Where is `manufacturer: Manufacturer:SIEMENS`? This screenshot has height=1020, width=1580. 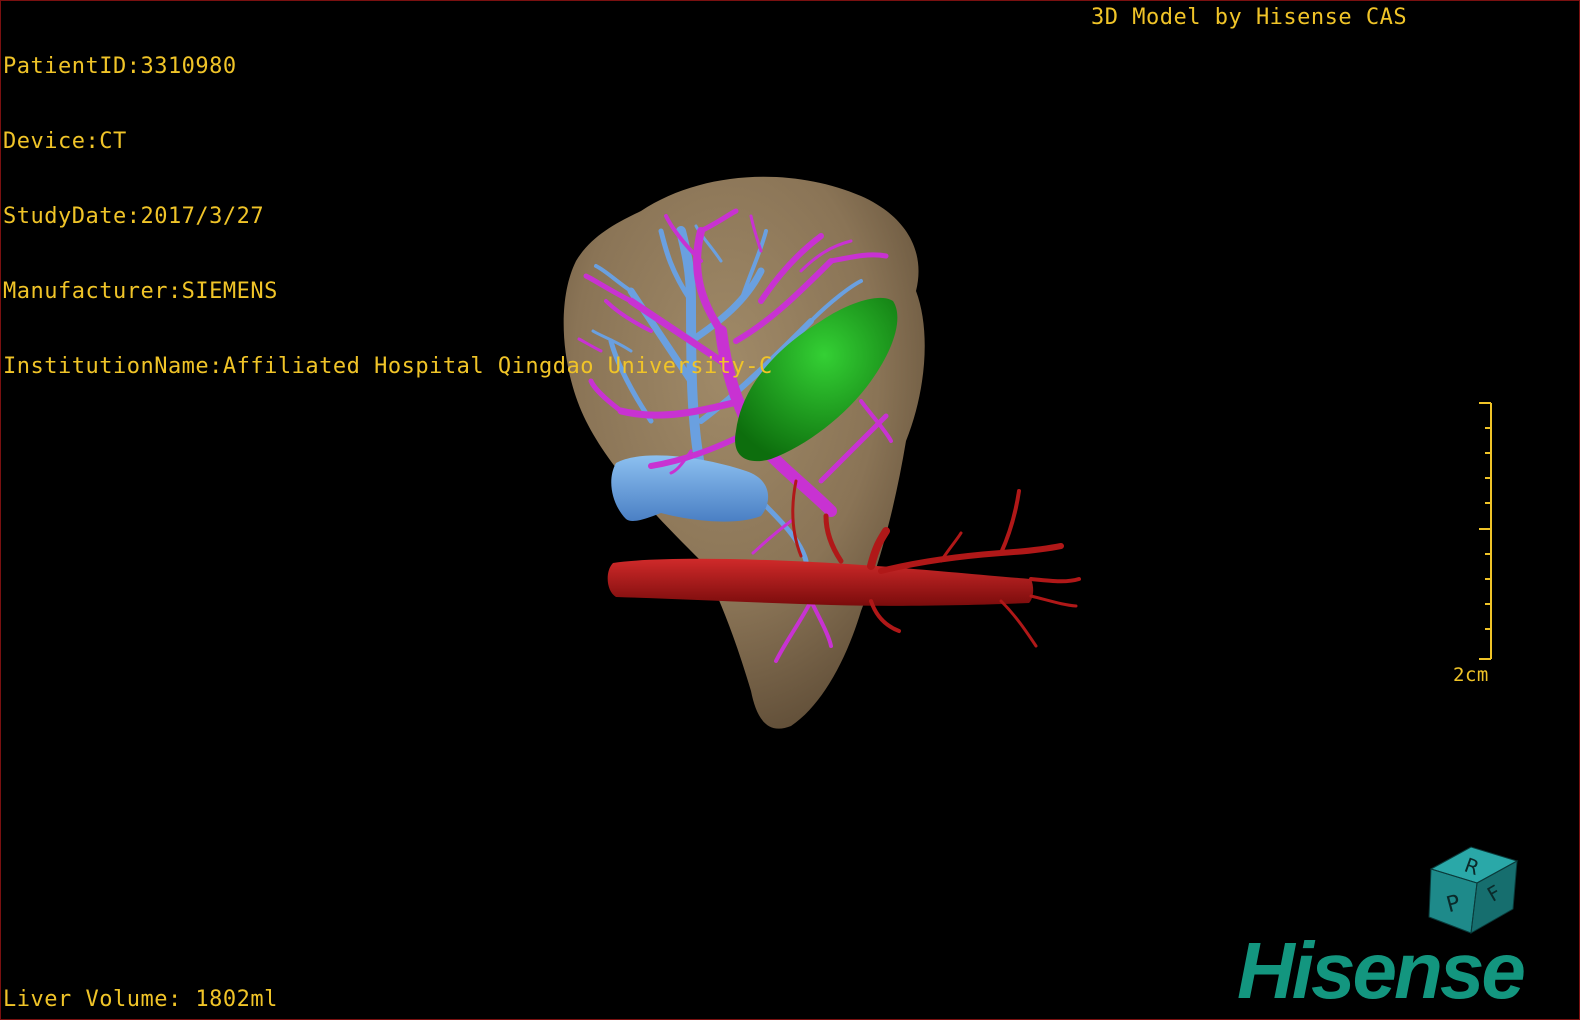
manufacturer: Manufacturer:SIEMENS is located at coordinates (140, 291).